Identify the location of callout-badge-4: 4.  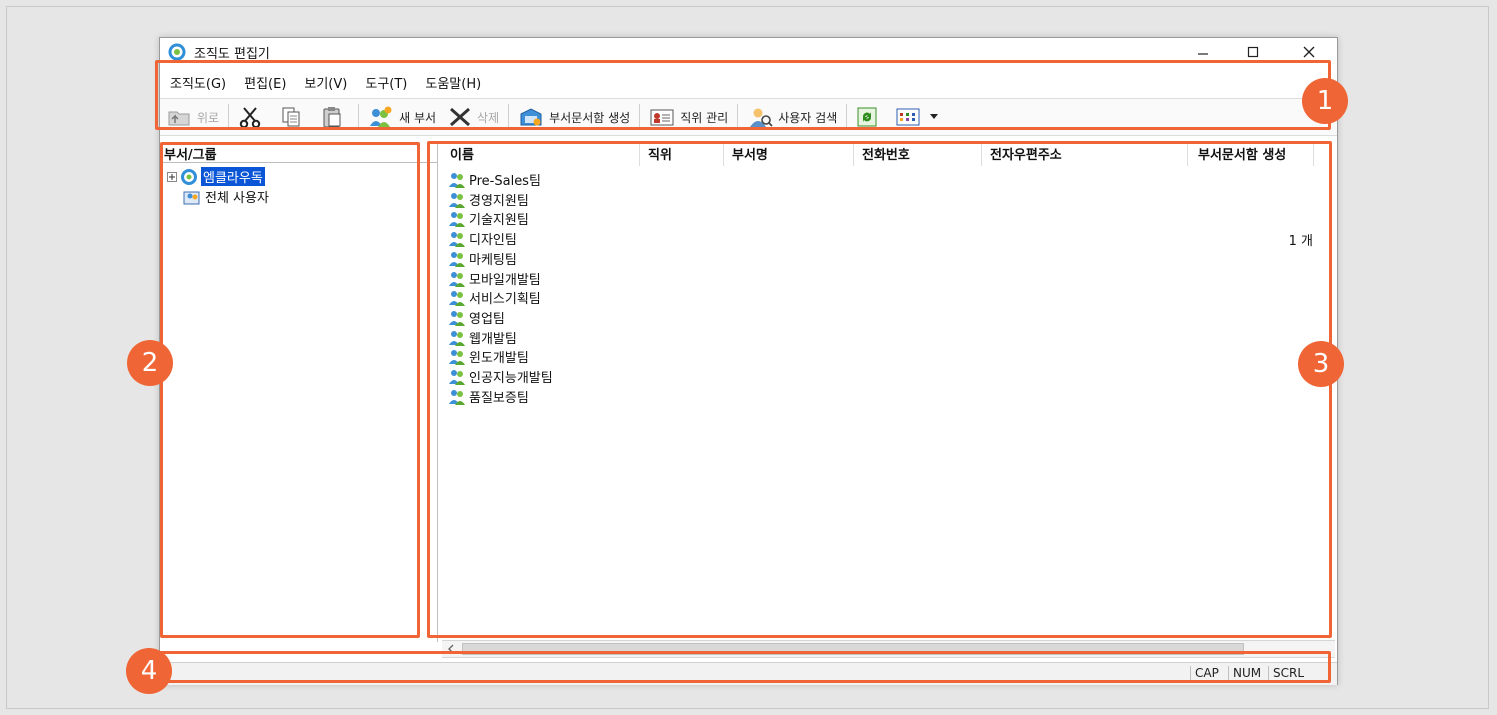
(149, 671).